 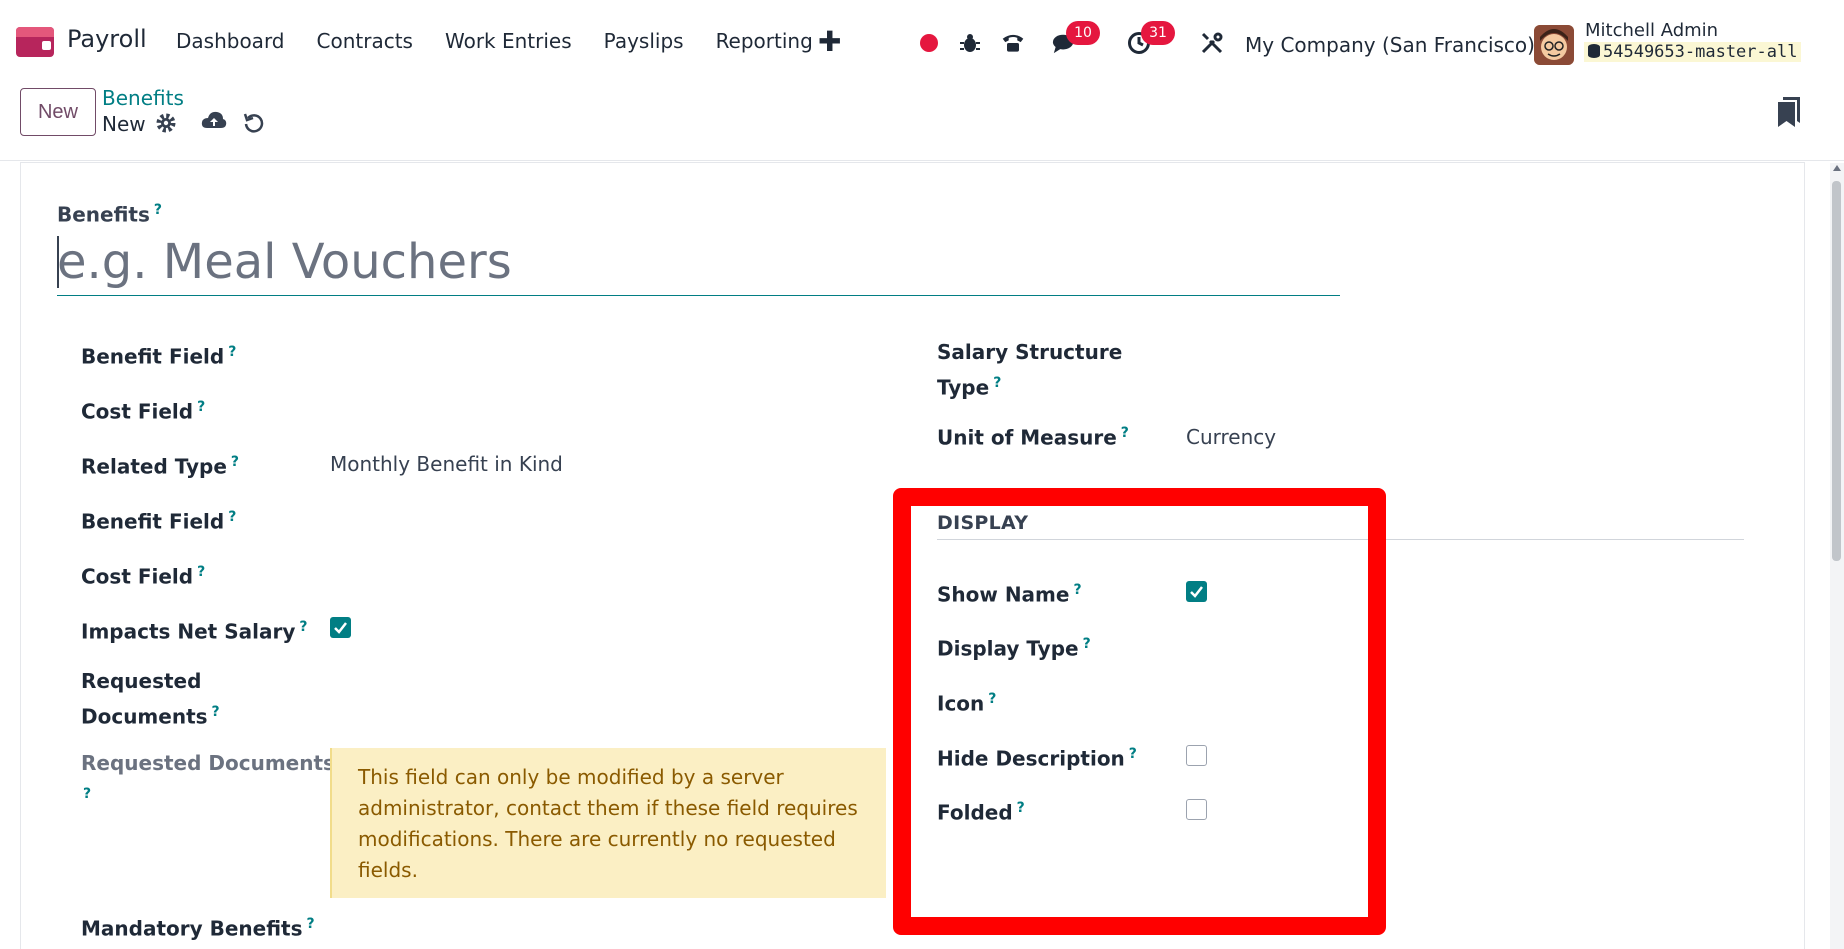 I want to click on menu-contracts: Contracts, so click(x=365, y=41).